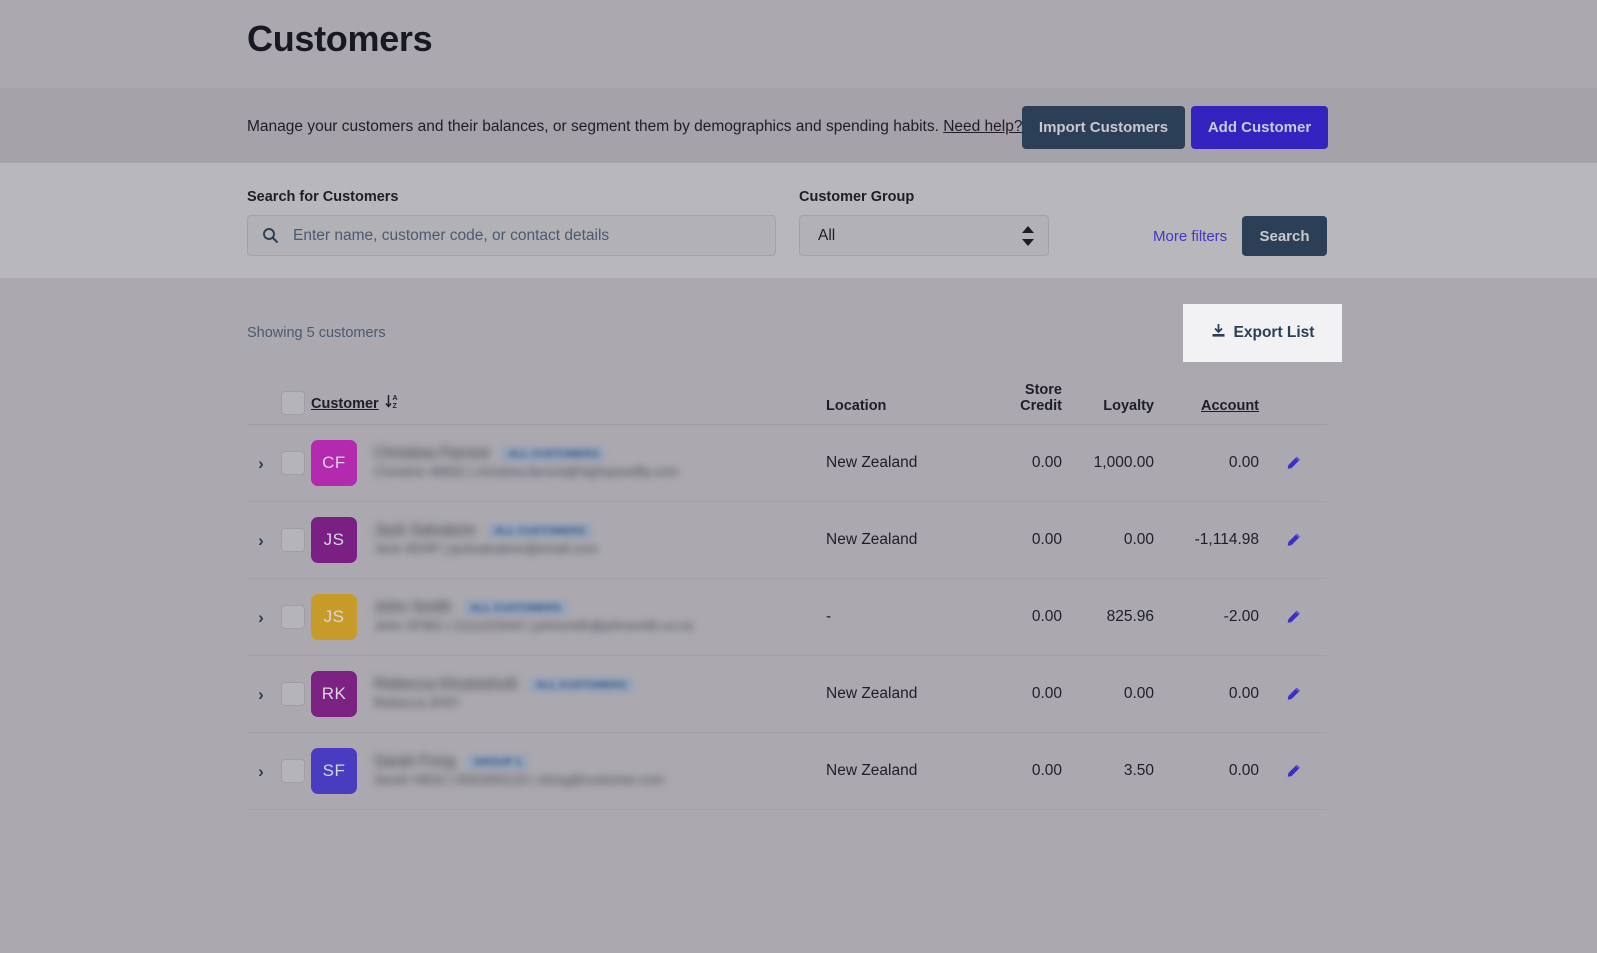 This screenshot has width=1597, height=953. I want to click on spinner-arrows, so click(1028, 235).